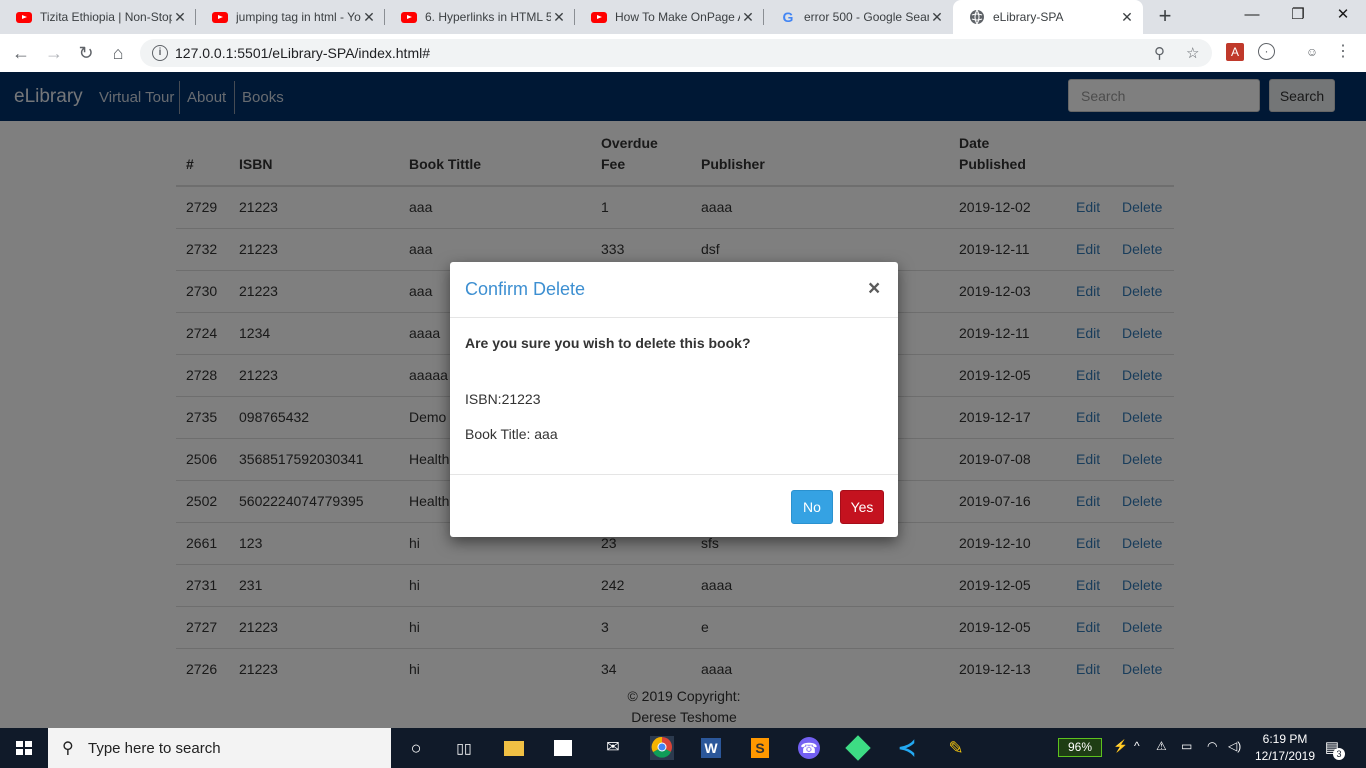 The width and height of the screenshot is (1366, 768). What do you see at coordinates (1266, 51) in the screenshot?
I see `extension-icon: ·` at bounding box center [1266, 51].